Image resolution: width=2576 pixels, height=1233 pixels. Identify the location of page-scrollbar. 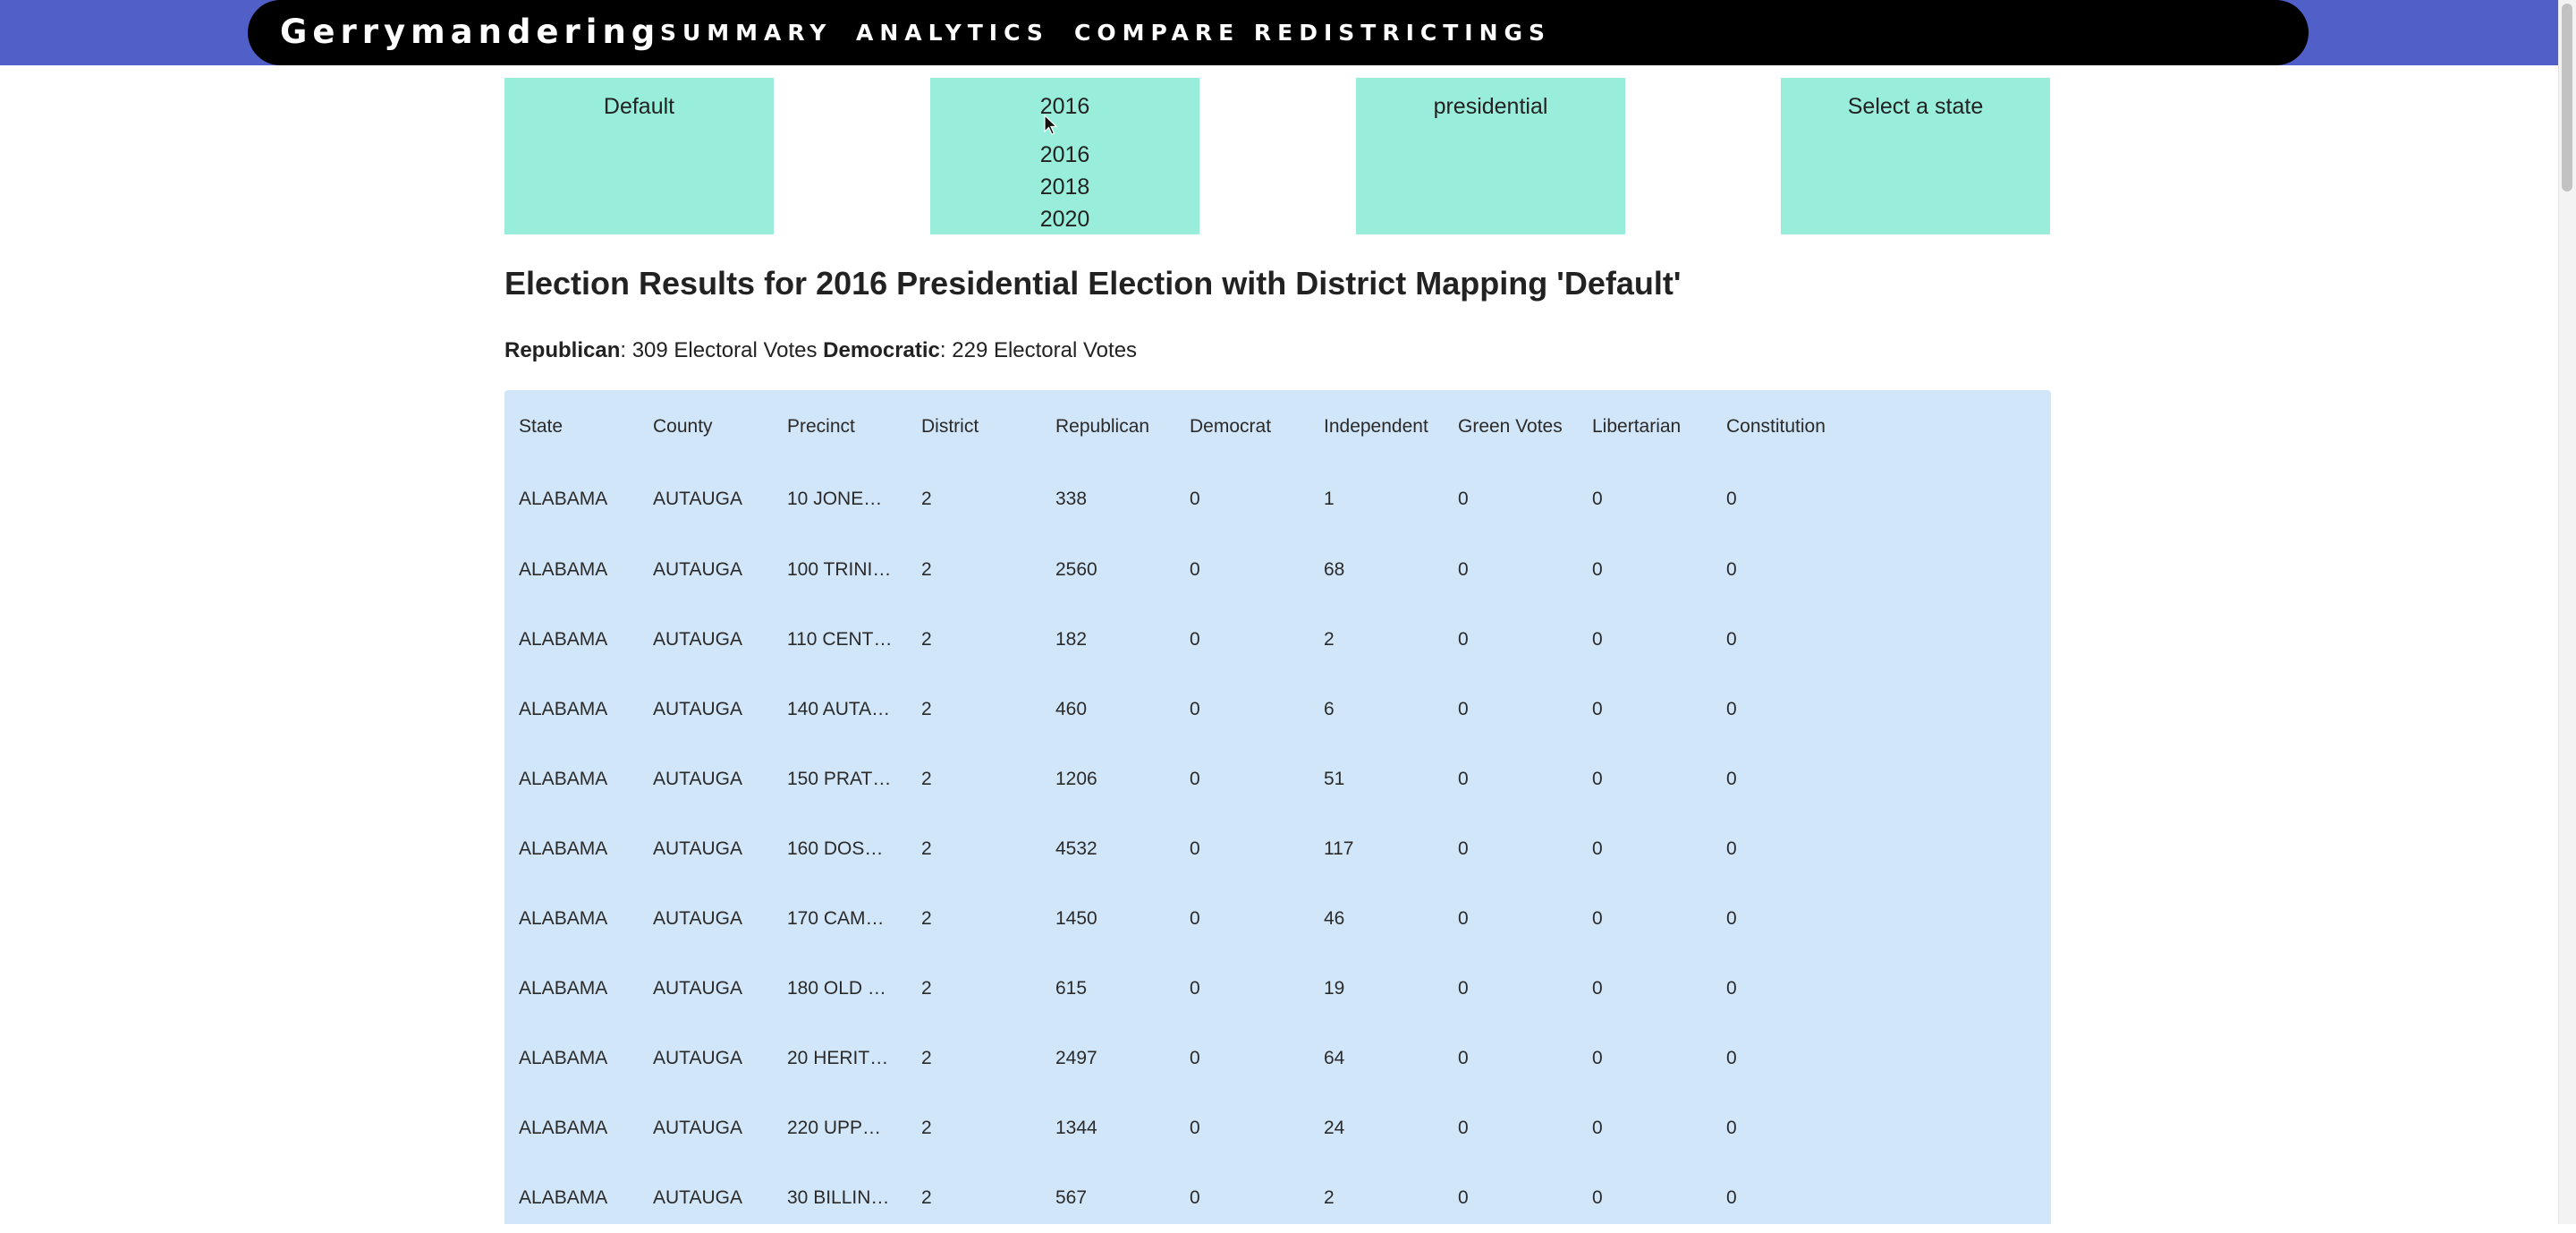
(2567, 612).